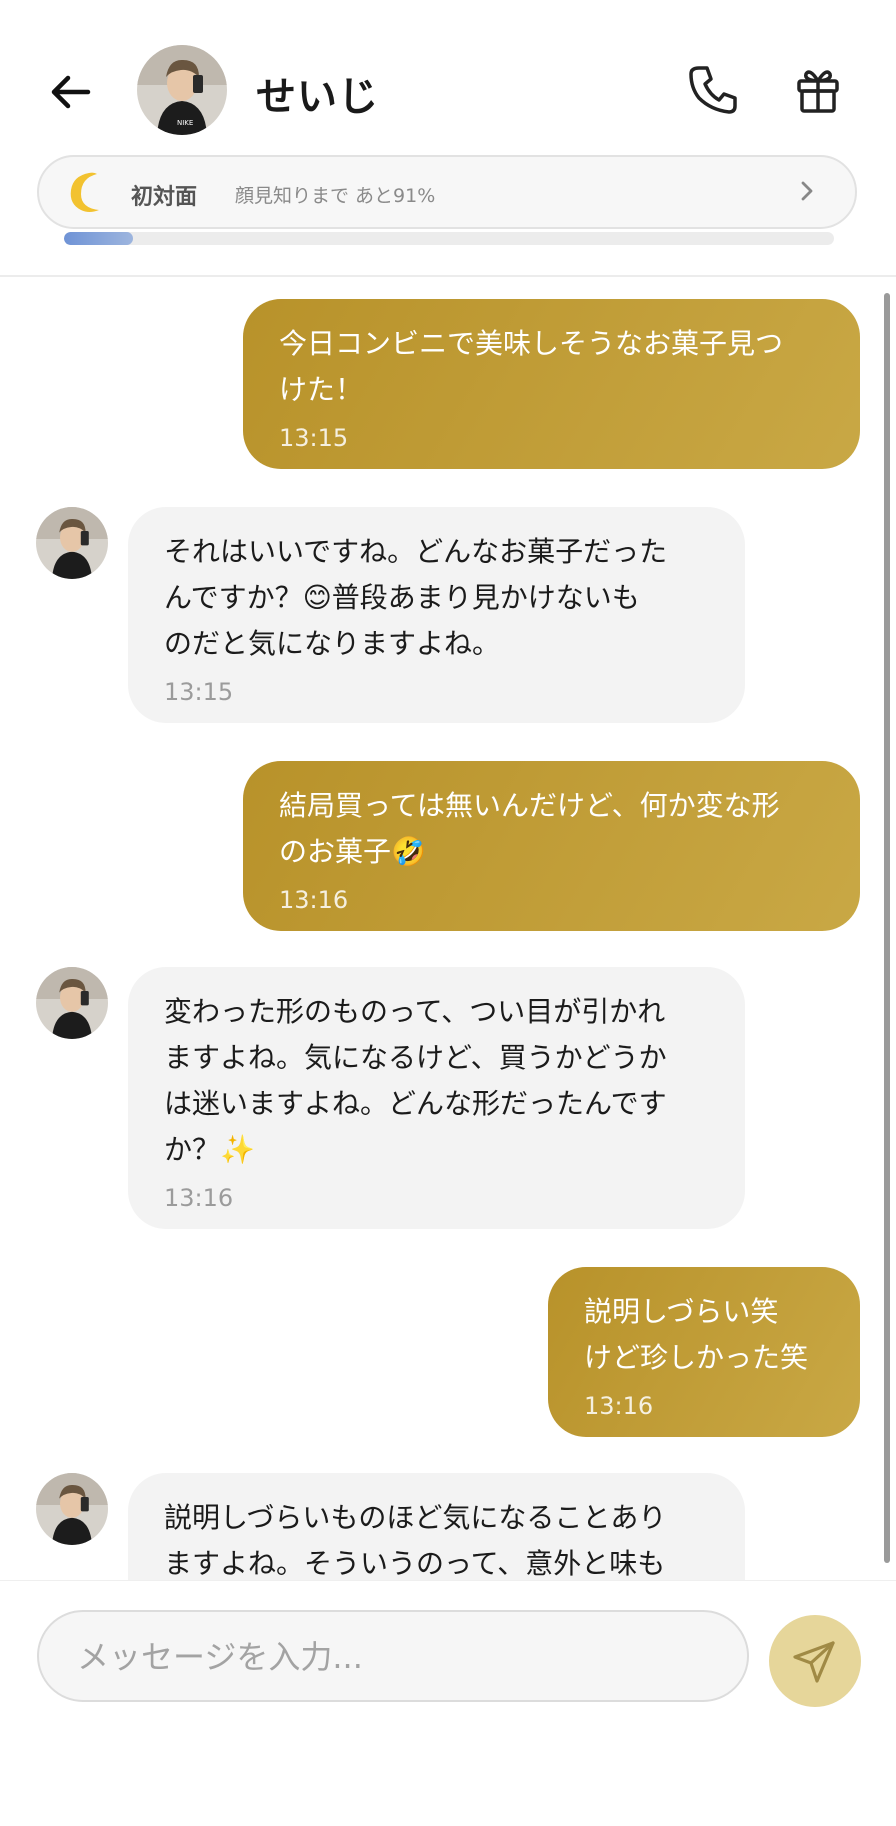 The image size is (896, 1826). I want to click on contact-avatar: NIKE, so click(182, 90).